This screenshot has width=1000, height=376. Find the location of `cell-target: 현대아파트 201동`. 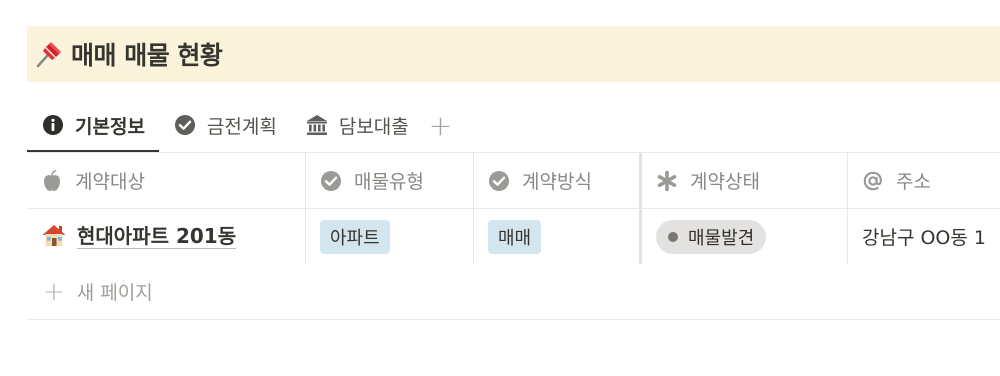

cell-target: 현대아파트 201동 is located at coordinates (166, 236).